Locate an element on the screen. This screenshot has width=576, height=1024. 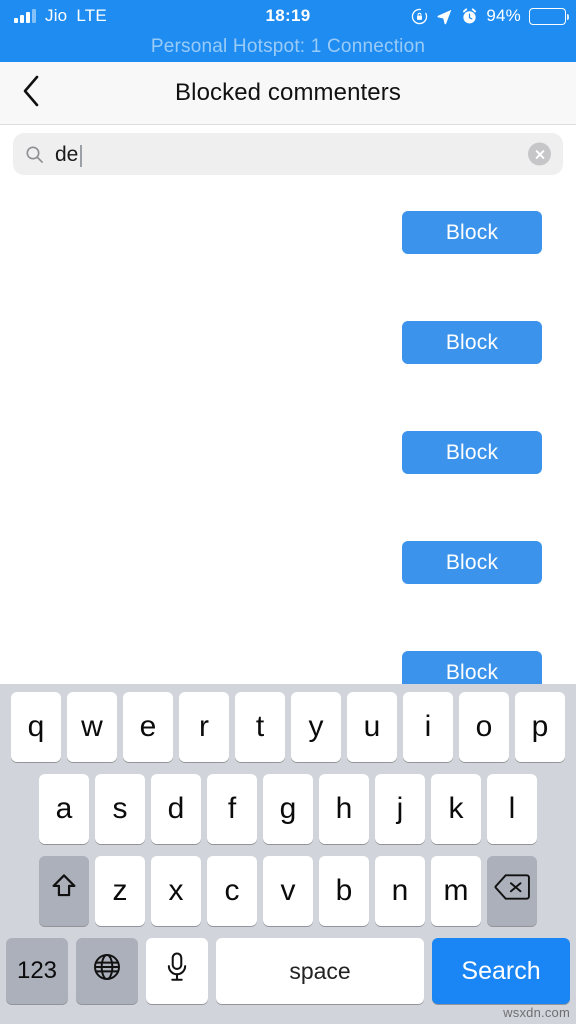
status-bar-clock: 18:19 is located at coordinates (288, 15).